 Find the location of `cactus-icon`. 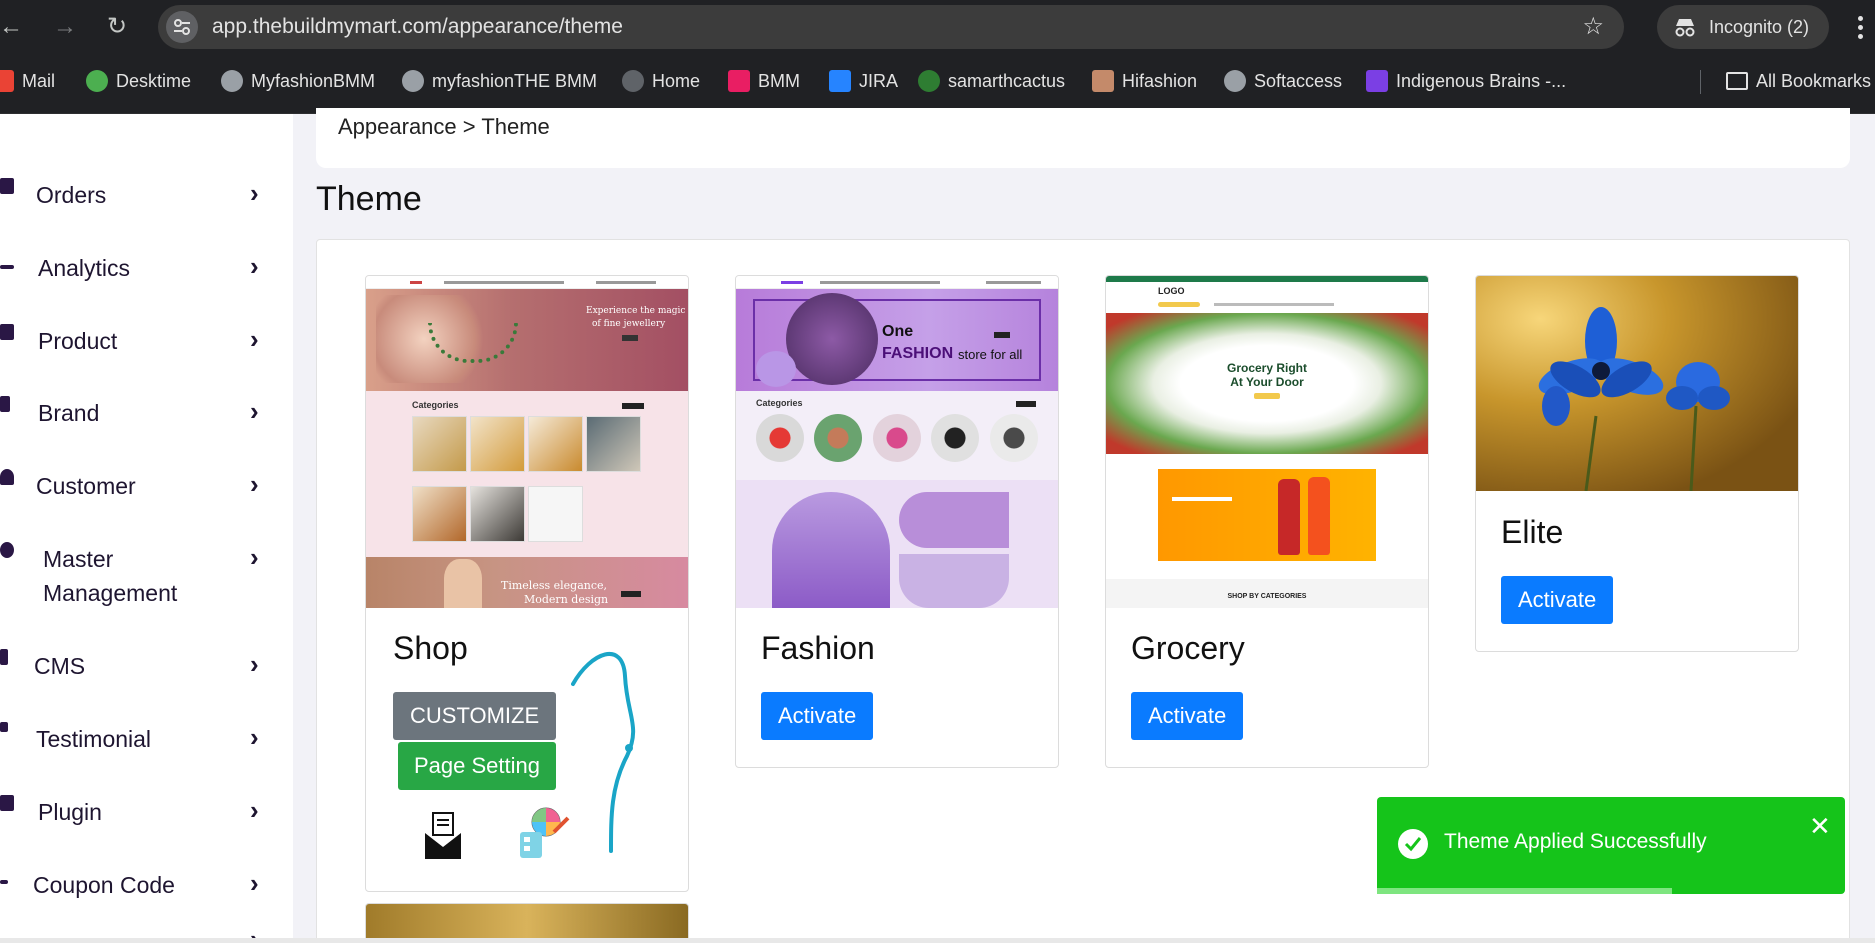

cactus-icon is located at coordinates (929, 81).